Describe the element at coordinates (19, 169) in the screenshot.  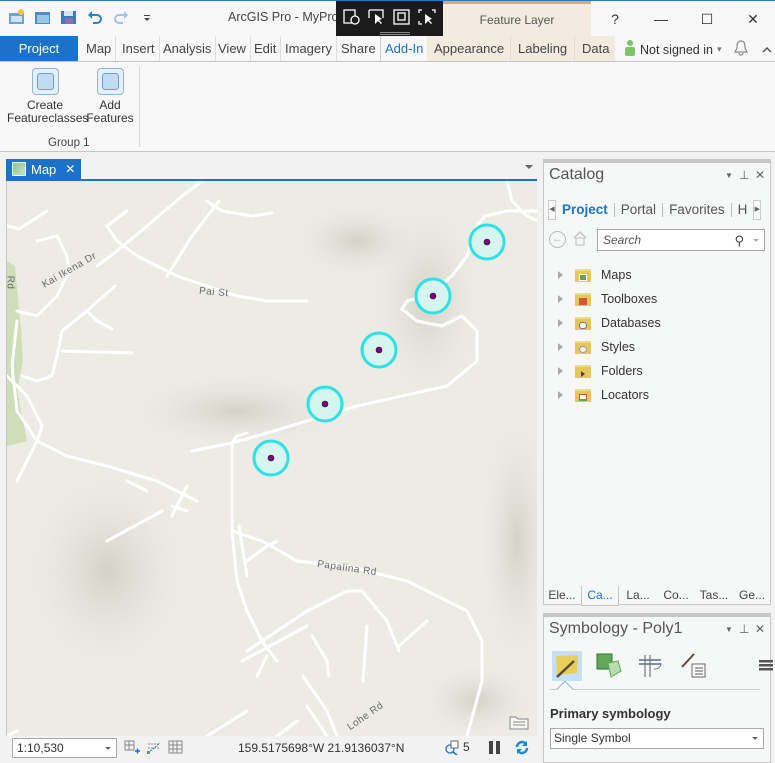
I see `map-icon` at that location.